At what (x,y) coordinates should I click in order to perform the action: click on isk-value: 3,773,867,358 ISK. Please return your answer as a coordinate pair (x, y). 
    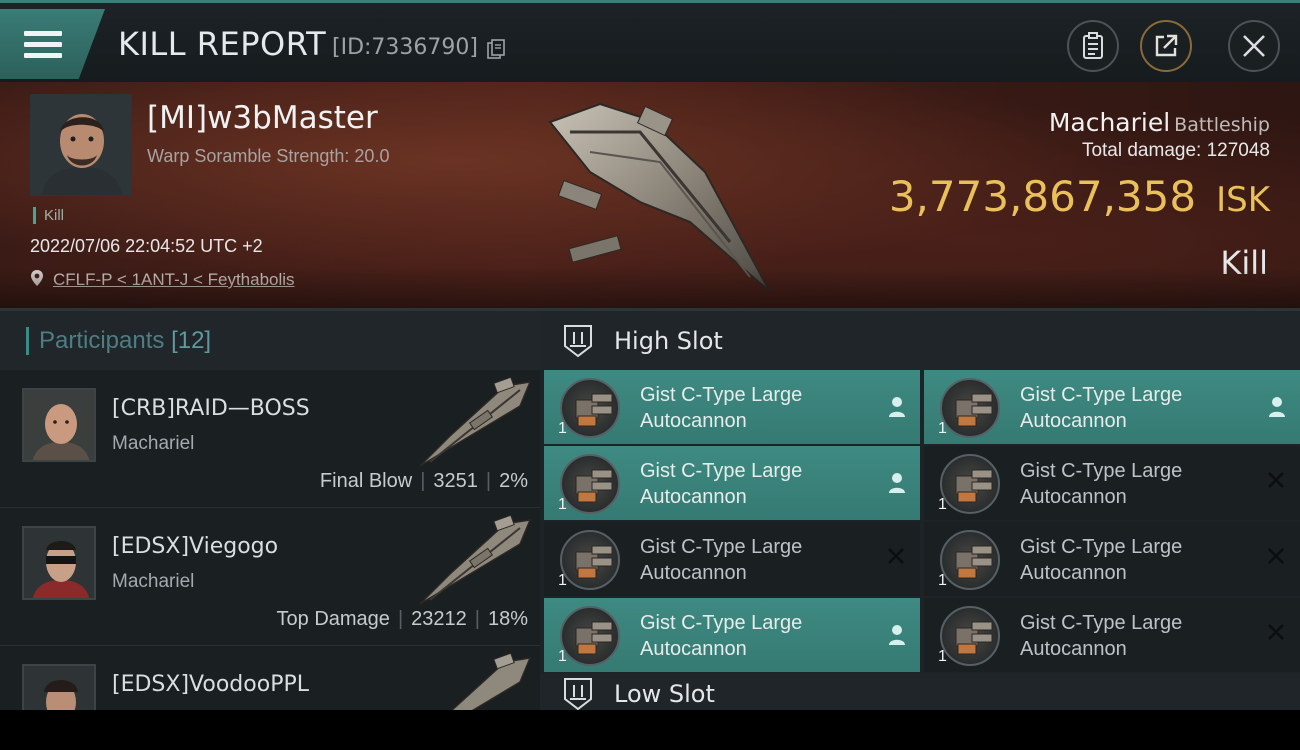
    Looking at the image, I should click on (1079, 196).